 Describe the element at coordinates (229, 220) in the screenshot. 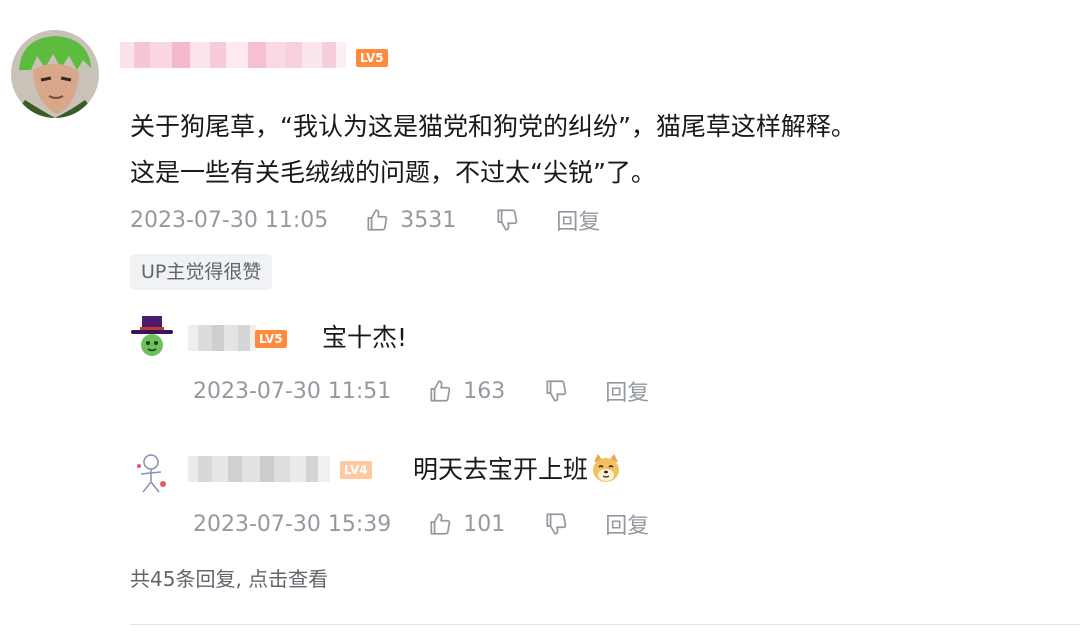

I see `comment-time: 2023-07-30 11:05` at that location.